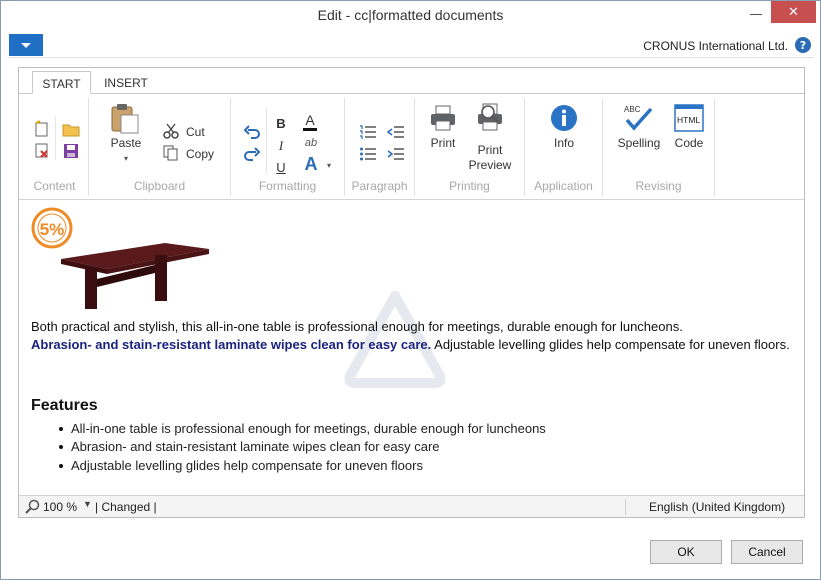  What do you see at coordinates (490, 150) in the screenshot?
I see `print-preview-button-line1: Print` at bounding box center [490, 150].